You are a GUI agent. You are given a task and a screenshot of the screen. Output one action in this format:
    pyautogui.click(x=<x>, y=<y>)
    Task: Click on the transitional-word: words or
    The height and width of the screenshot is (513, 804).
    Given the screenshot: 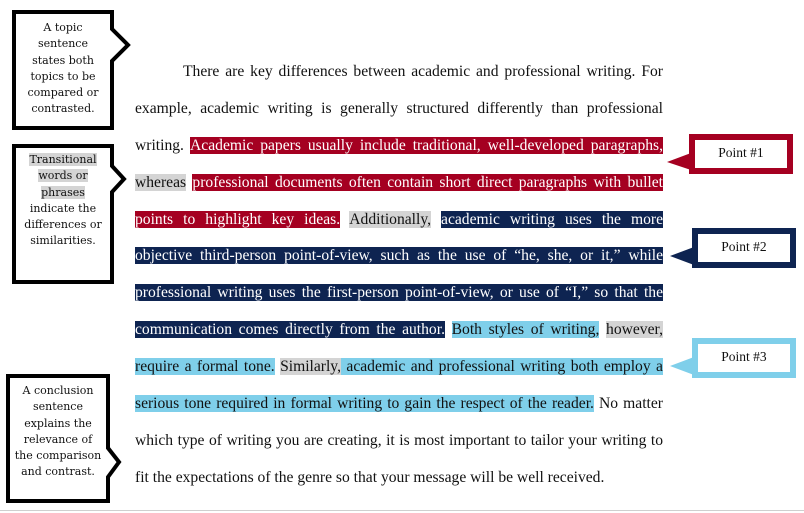 What is the action you would take?
    pyautogui.click(x=63, y=176)
    